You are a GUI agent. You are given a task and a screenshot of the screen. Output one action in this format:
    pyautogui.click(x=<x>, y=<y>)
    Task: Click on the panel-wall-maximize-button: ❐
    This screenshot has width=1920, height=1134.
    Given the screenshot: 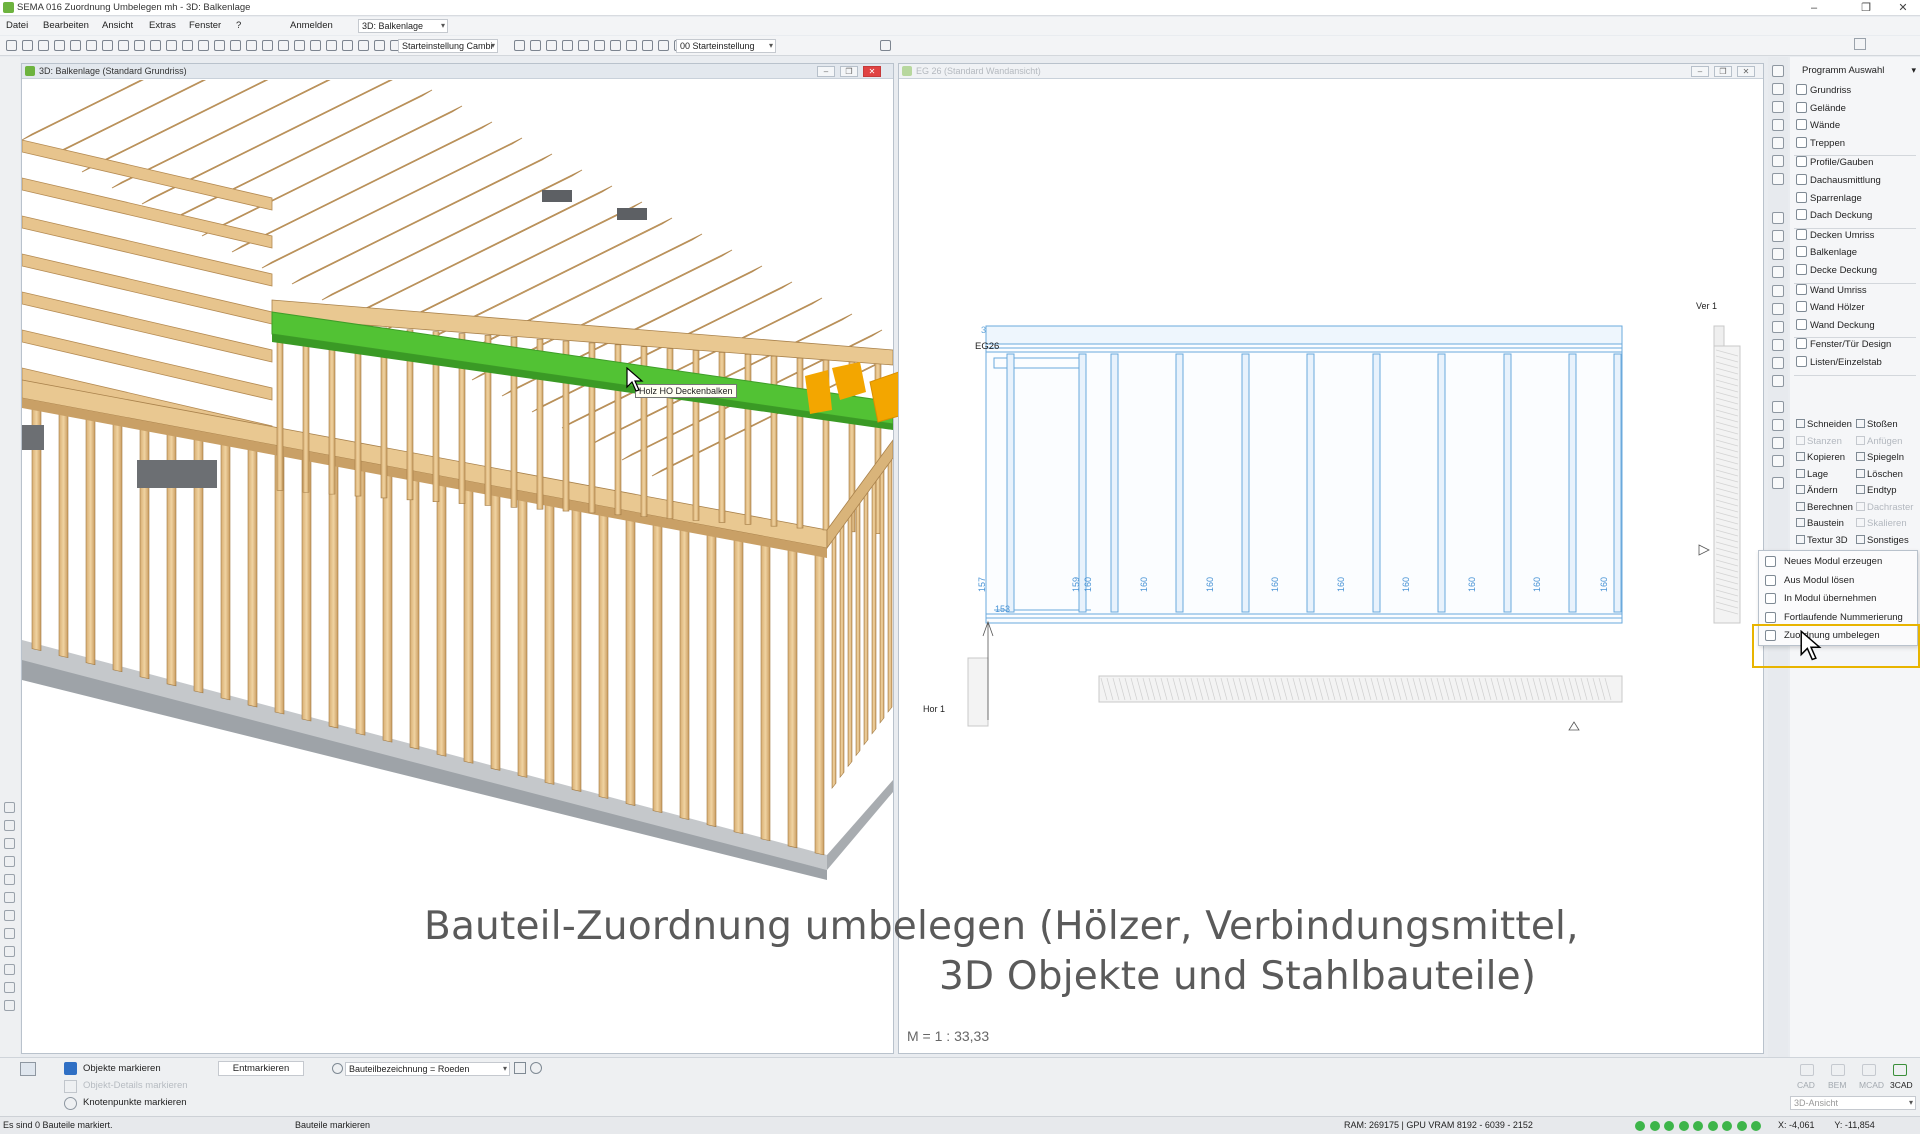 What is the action you would take?
    pyautogui.click(x=1723, y=71)
    